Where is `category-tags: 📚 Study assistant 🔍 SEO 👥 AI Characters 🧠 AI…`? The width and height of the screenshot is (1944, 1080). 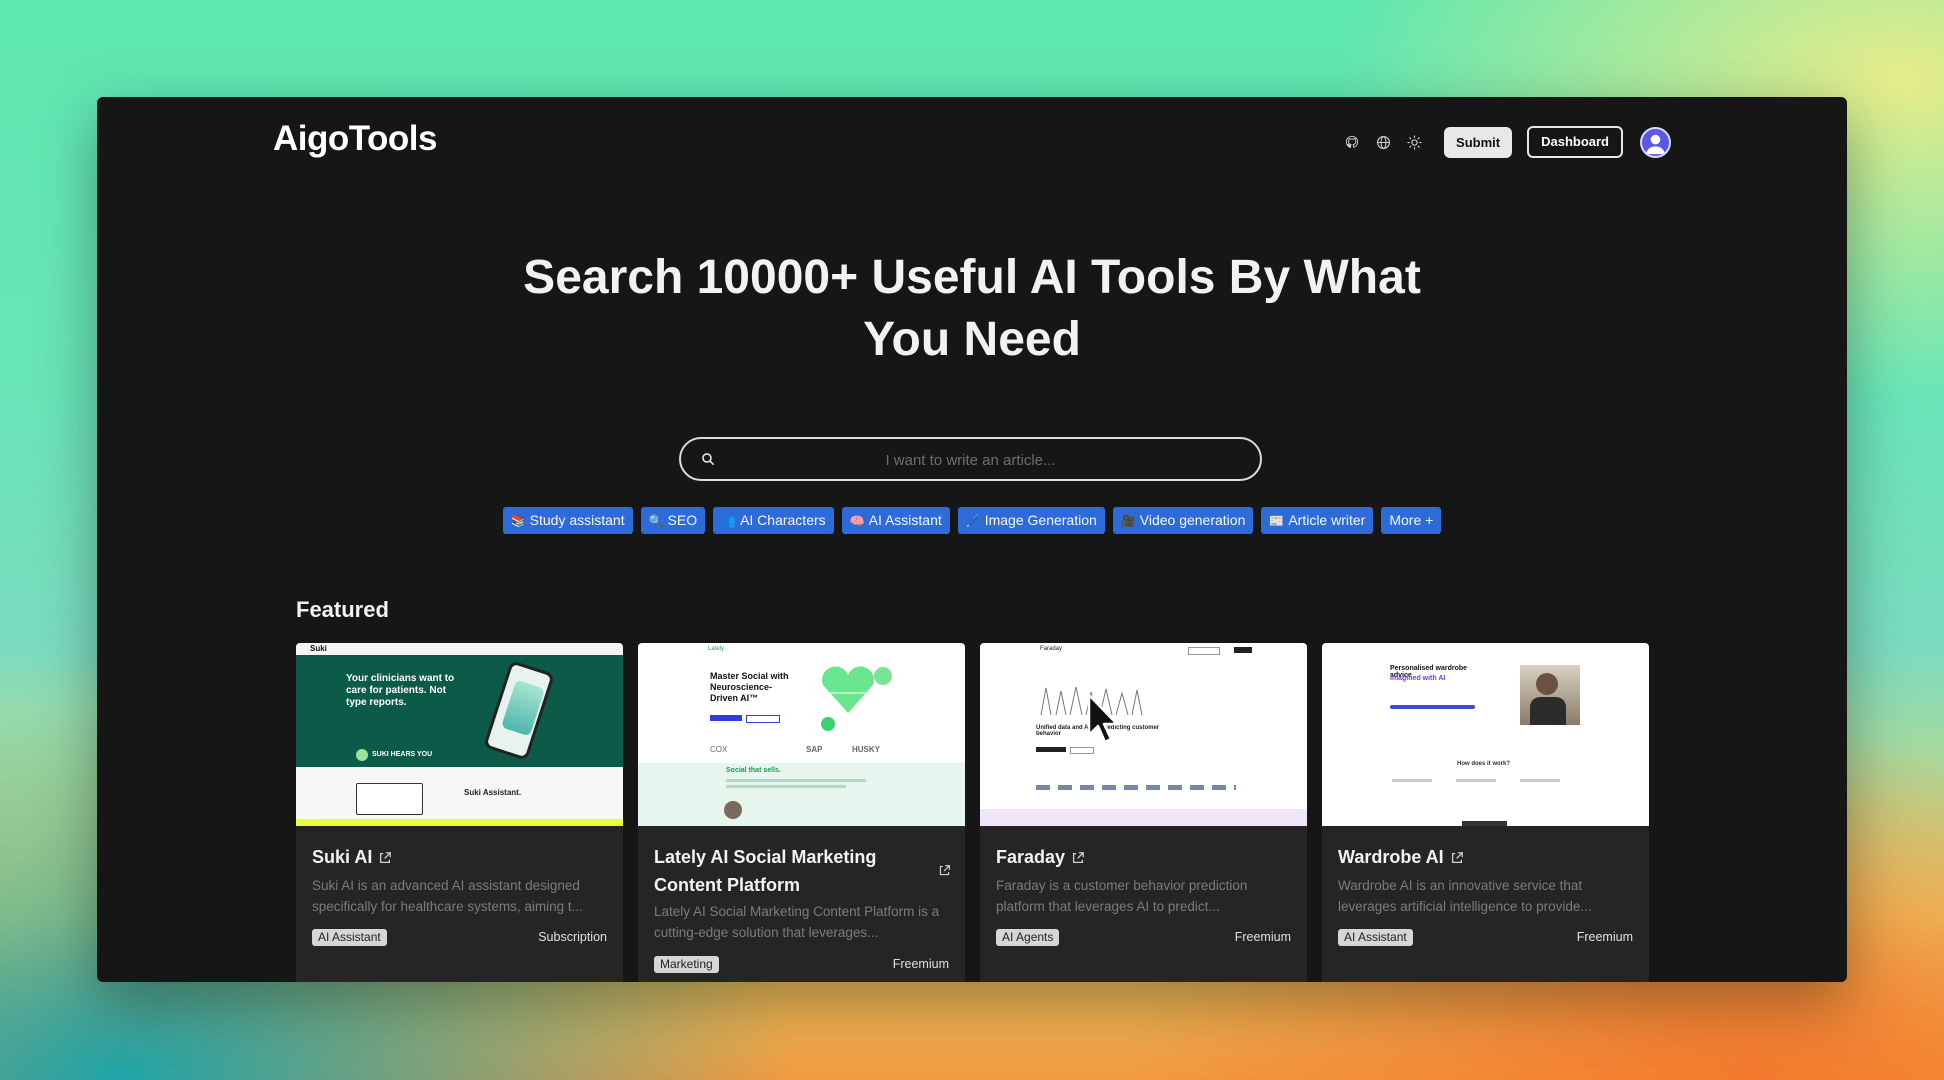 category-tags: 📚 Study assistant 🔍 SEO 👥 AI Characters 🧠 AI… is located at coordinates (972, 520).